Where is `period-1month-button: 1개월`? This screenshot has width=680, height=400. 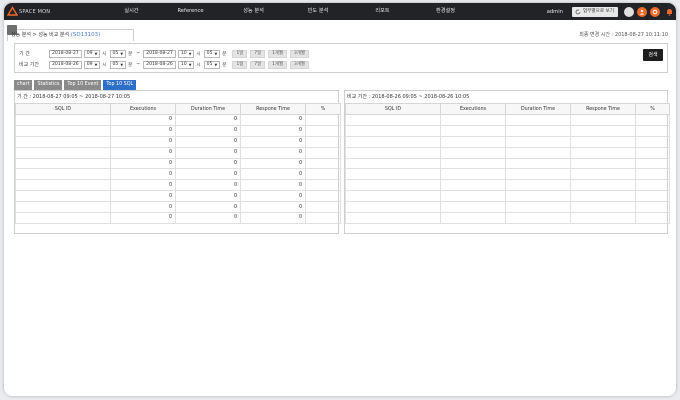
period-1month-button: 1개월 is located at coordinates (278, 53).